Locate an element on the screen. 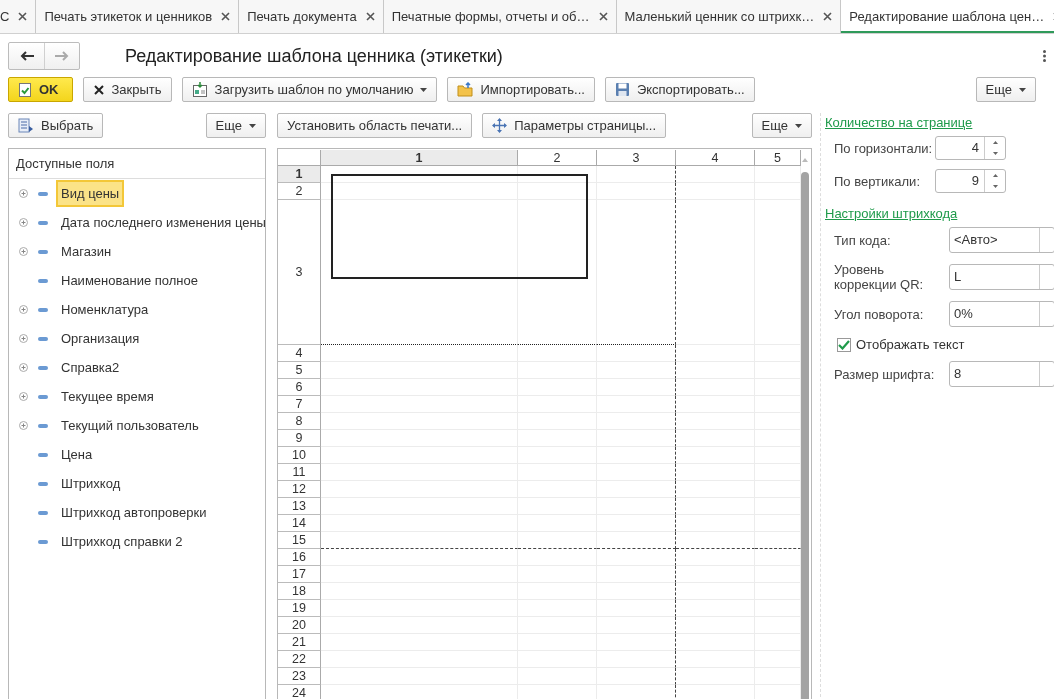 This screenshot has width=1054, height=699. tree-item: Текущий пользователь is located at coordinates (130, 425).